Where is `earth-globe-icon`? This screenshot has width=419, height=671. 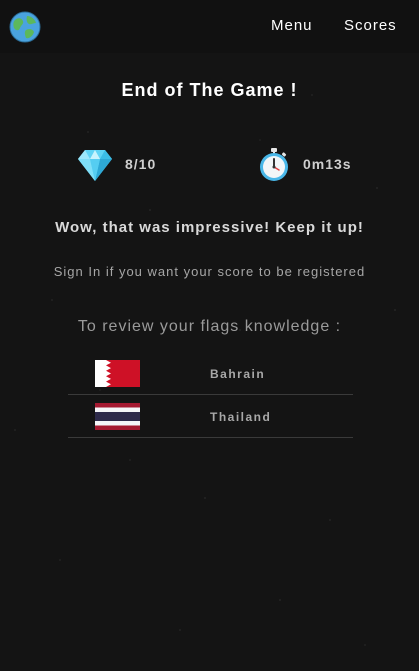 earth-globe-icon is located at coordinates (25, 27).